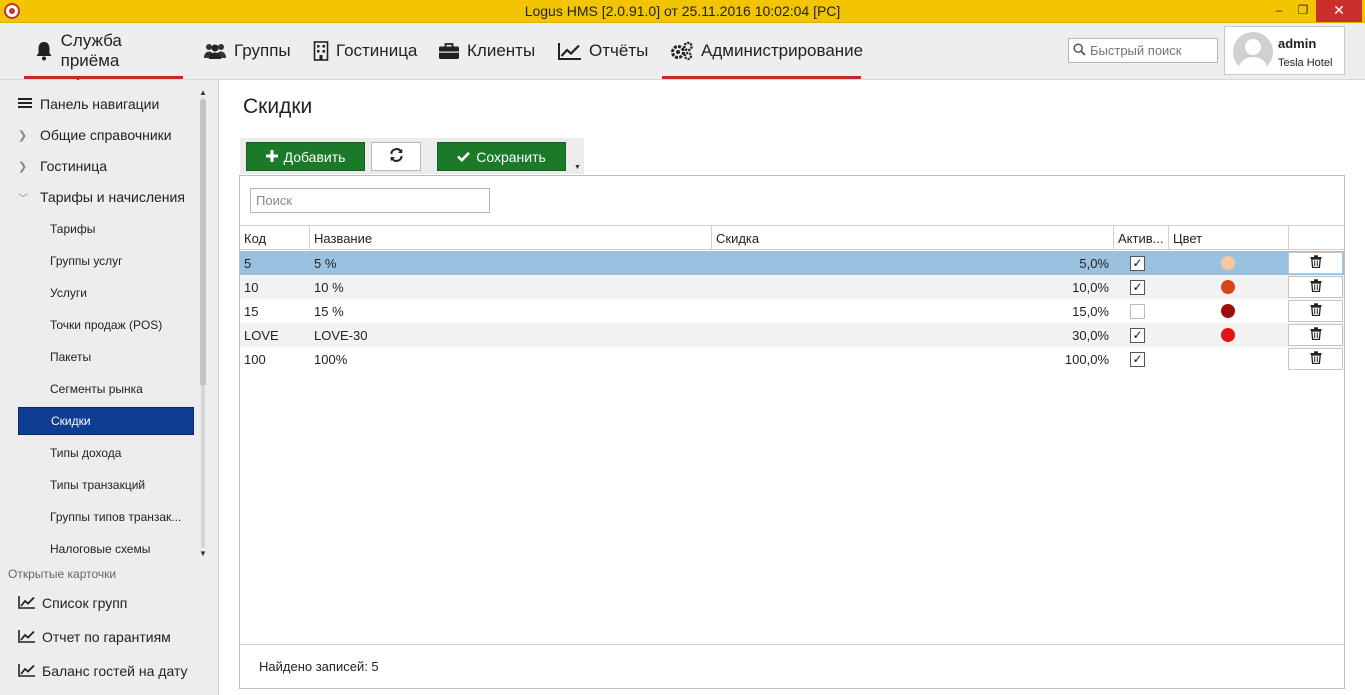 The width and height of the screenshot is (1365, 695). I want to click on cell-code: 10, so click(251, 287).